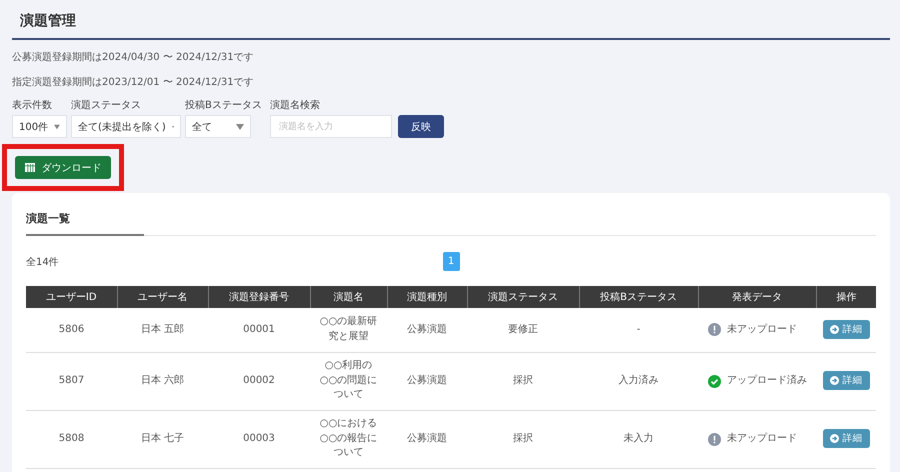 The width and height of the screenshot is (900, 472). What do you see at coordinates (71, 297) in the screenshot?
I see `column-header: ユーザーID` at bounding box center [71, 297].